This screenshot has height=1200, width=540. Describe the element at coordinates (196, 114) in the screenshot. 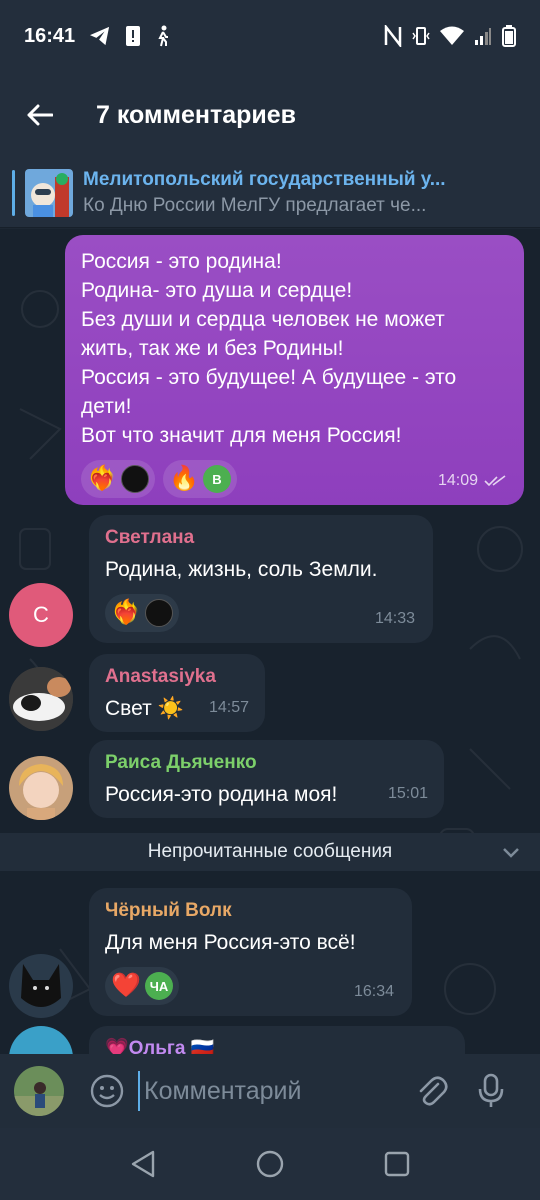

I see `page-title: 7 комментариев` at that location.